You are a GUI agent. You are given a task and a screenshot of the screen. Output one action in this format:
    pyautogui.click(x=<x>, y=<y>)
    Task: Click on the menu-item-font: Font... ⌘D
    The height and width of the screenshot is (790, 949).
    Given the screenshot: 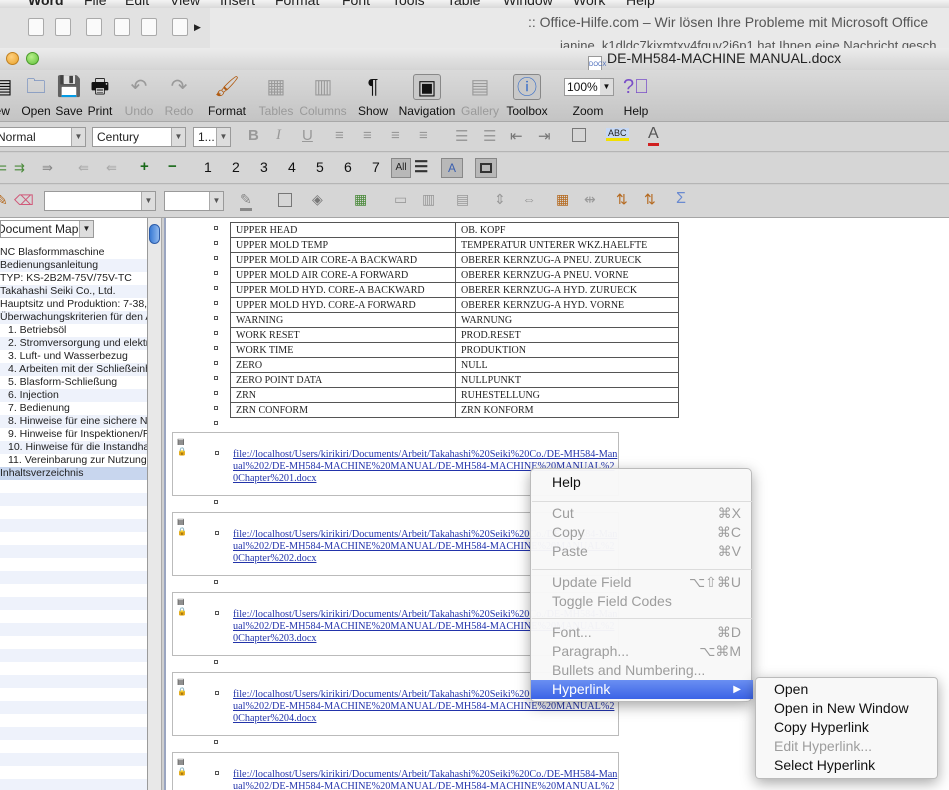 What is the action you would take?
    pyautogui.click(x=642, y=632)
    